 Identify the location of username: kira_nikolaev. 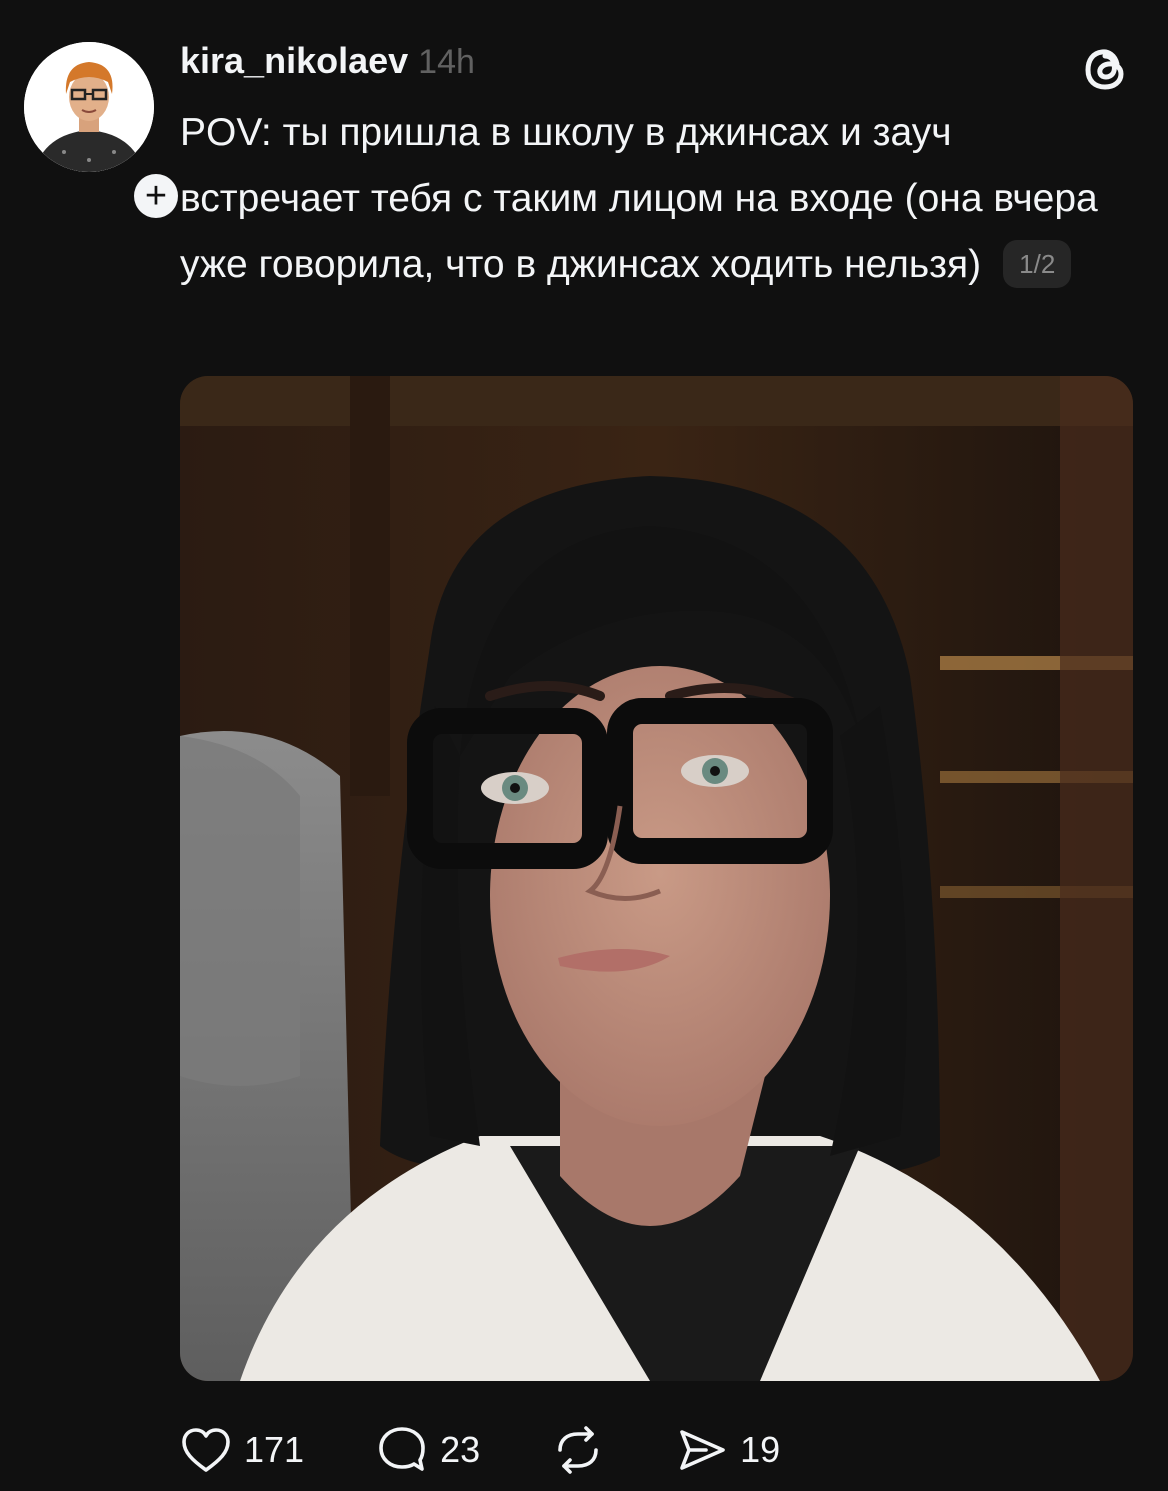
(294, 61).